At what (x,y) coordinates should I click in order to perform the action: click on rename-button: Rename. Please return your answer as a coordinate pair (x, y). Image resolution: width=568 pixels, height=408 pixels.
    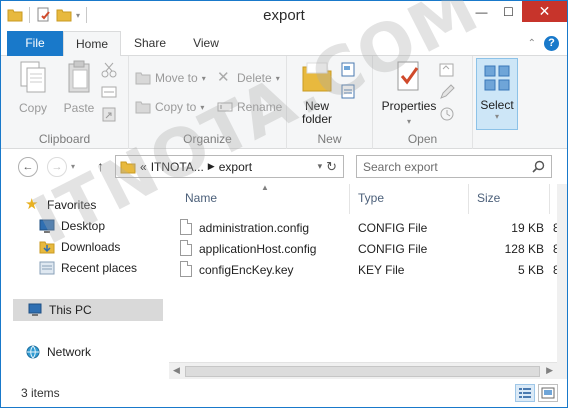
    Looking at the image, I should click on (249, 107).